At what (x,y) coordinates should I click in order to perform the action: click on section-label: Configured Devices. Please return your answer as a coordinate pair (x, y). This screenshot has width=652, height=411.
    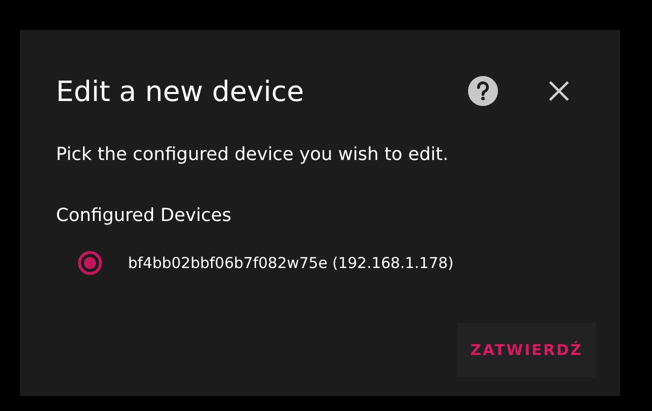
    Looking at the image, I should click on (144, 215).